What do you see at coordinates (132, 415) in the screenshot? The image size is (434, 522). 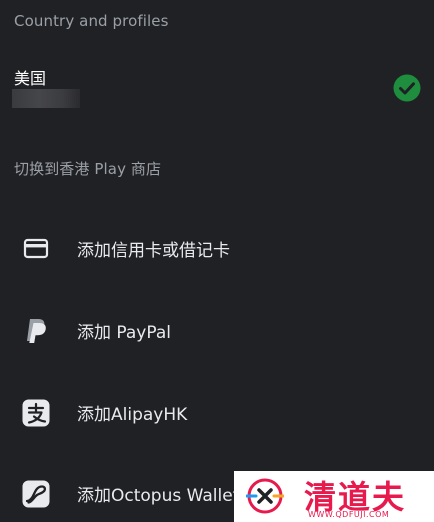 I see `add-alipayhk-label: 添加AlipayHK` at bounding box center [132, 415].